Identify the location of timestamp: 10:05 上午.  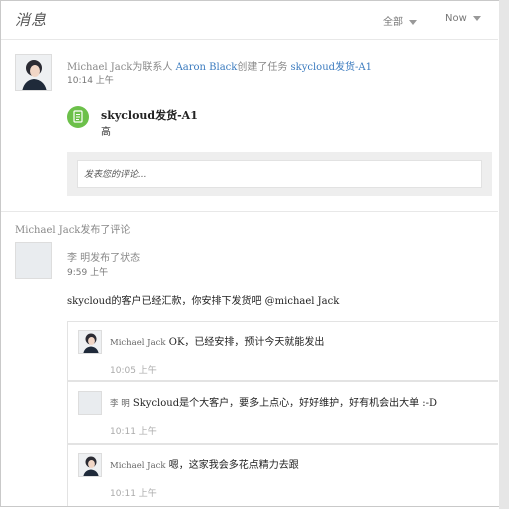
(133, 371).